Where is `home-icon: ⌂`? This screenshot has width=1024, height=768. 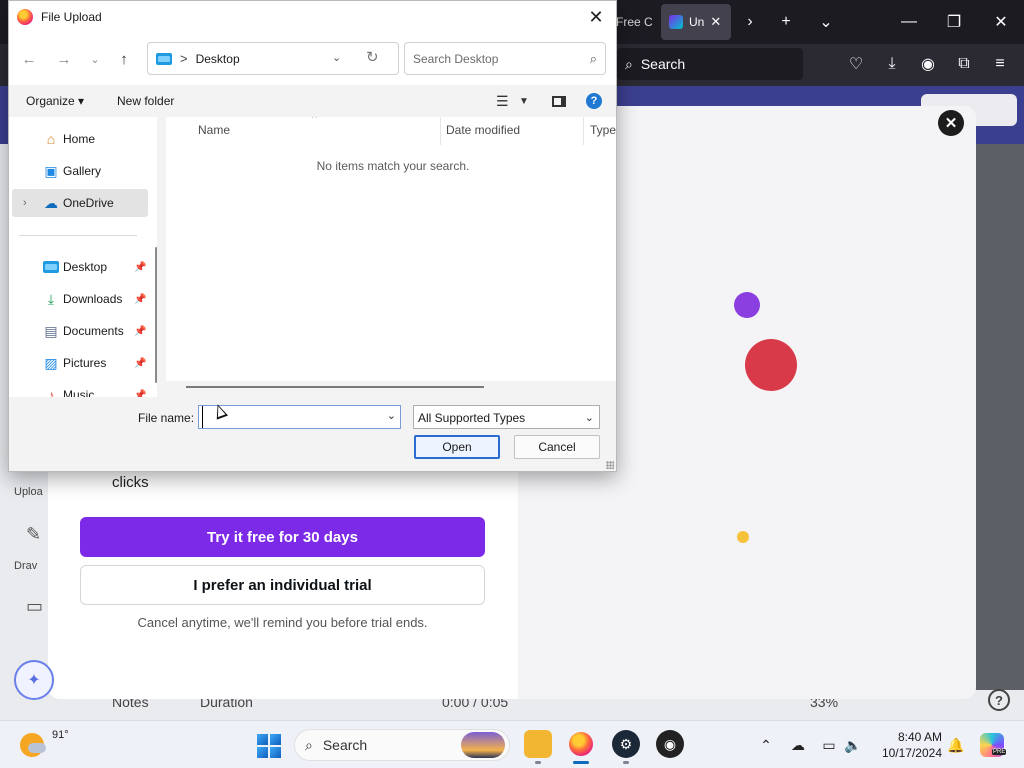 home-icon: ⌂ is located at coordinates (51, 139).